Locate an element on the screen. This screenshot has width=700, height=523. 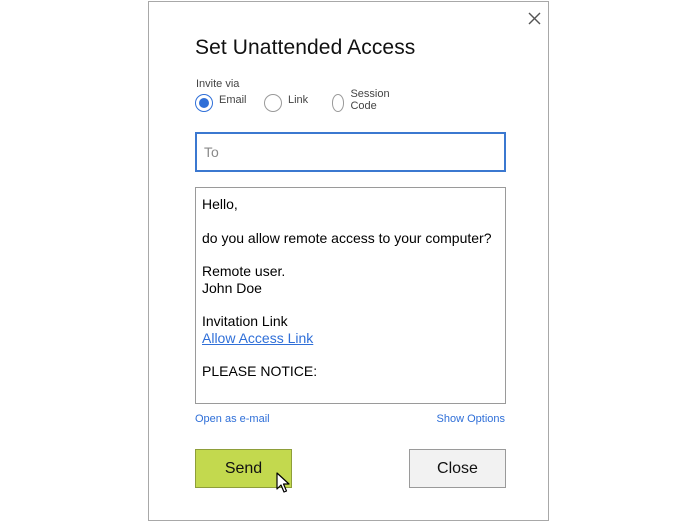
radio-link: Link is located at coordinates (286, 103).